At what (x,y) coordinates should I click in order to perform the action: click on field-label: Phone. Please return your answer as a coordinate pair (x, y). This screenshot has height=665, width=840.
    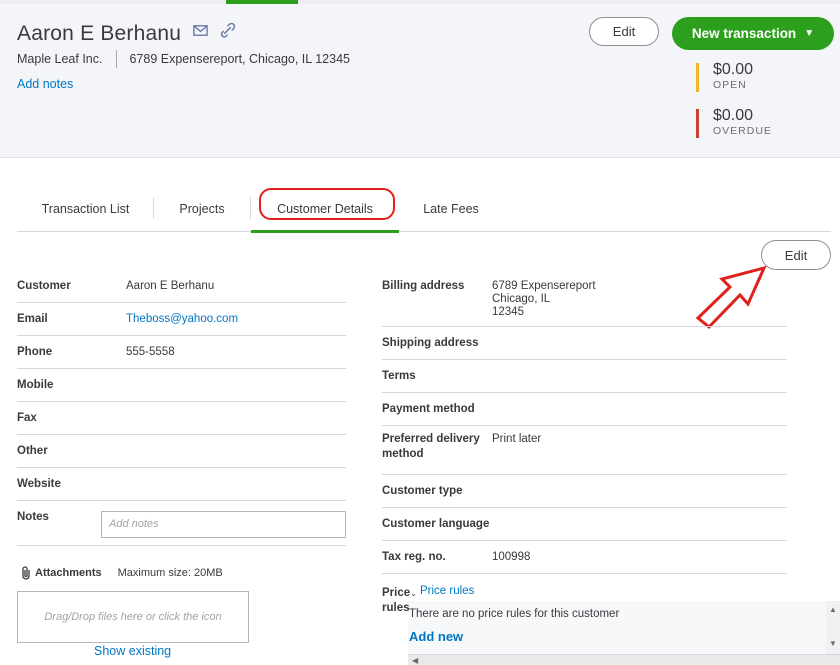
    Looking at the image, I should click on (35, 352).